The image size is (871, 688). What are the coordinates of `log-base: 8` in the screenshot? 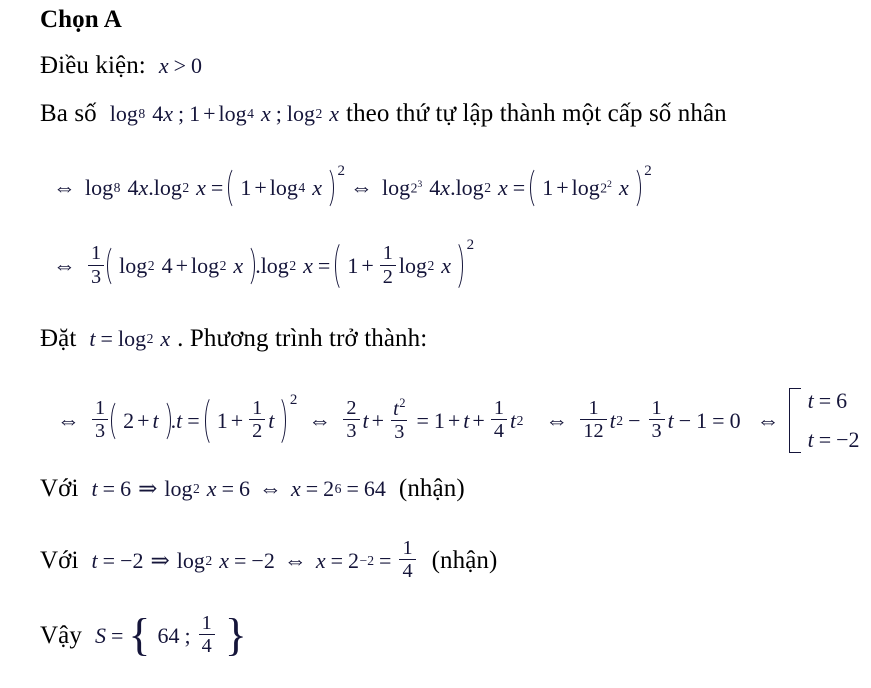 It's located at (142, 113).